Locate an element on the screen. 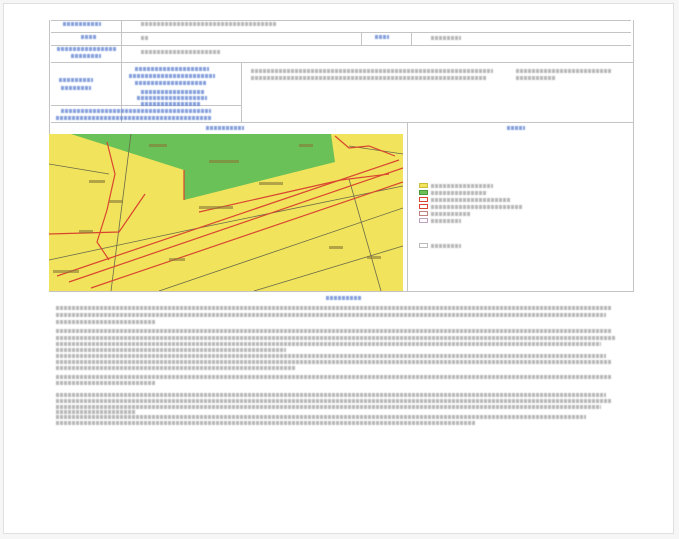 Image resolution: width=679 pixels, height=539 pixels. map-heading-illegible is located at coordinates (225, 128).